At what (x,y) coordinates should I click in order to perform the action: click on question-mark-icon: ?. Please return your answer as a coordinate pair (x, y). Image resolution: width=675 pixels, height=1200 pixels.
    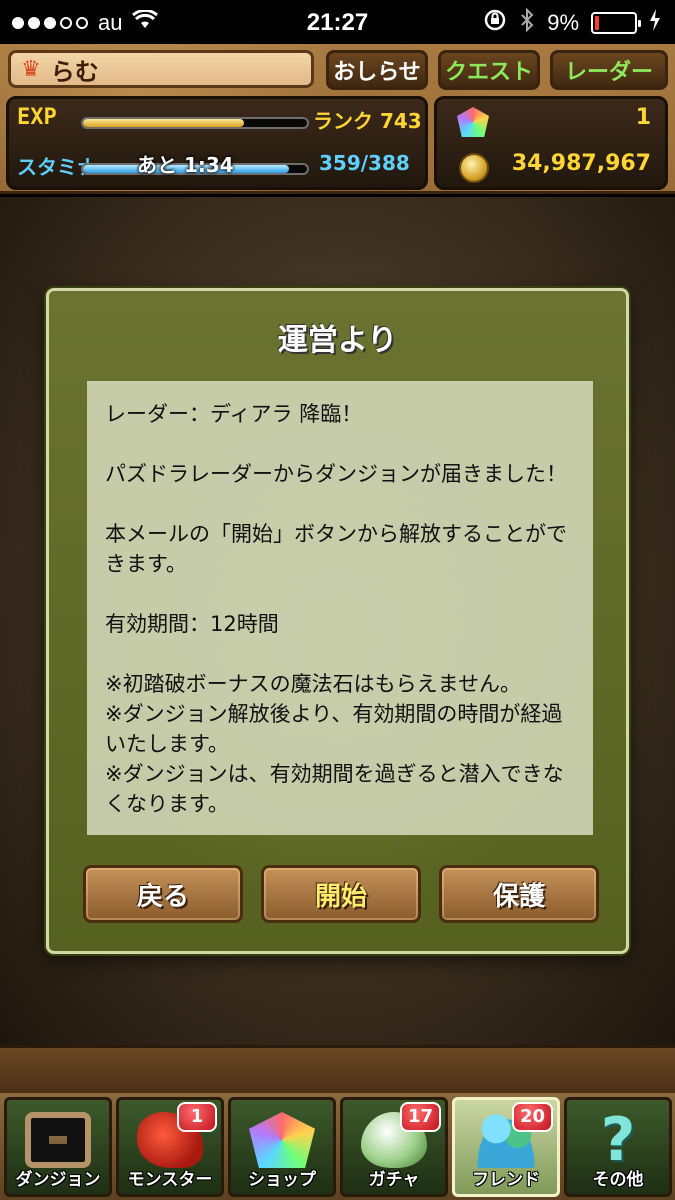
    Looking at the image, I should click on (618, 1140).